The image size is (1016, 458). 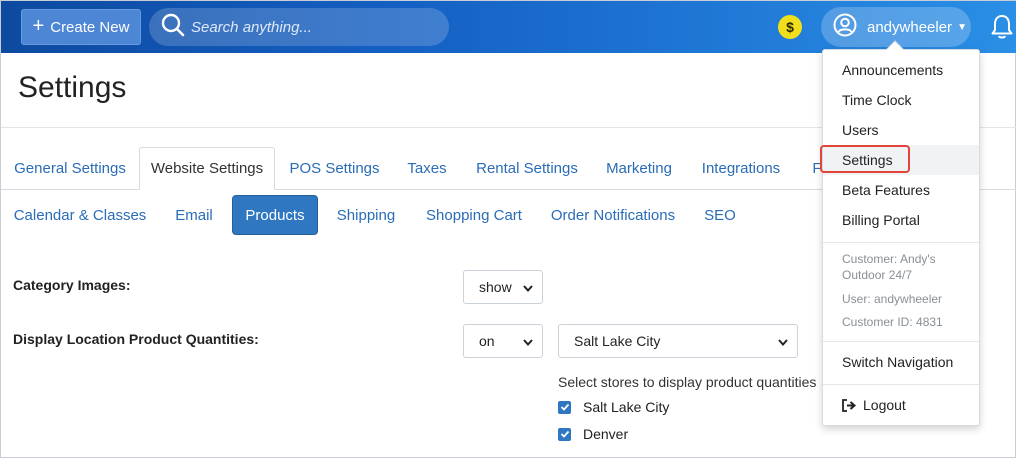 I want to click on subtab-order-notifications: Order Notifications, so click(x=613, y=215).